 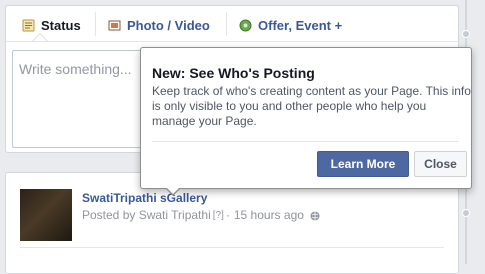 I want to click on active-tab-caret, so click(x=40, y=37).